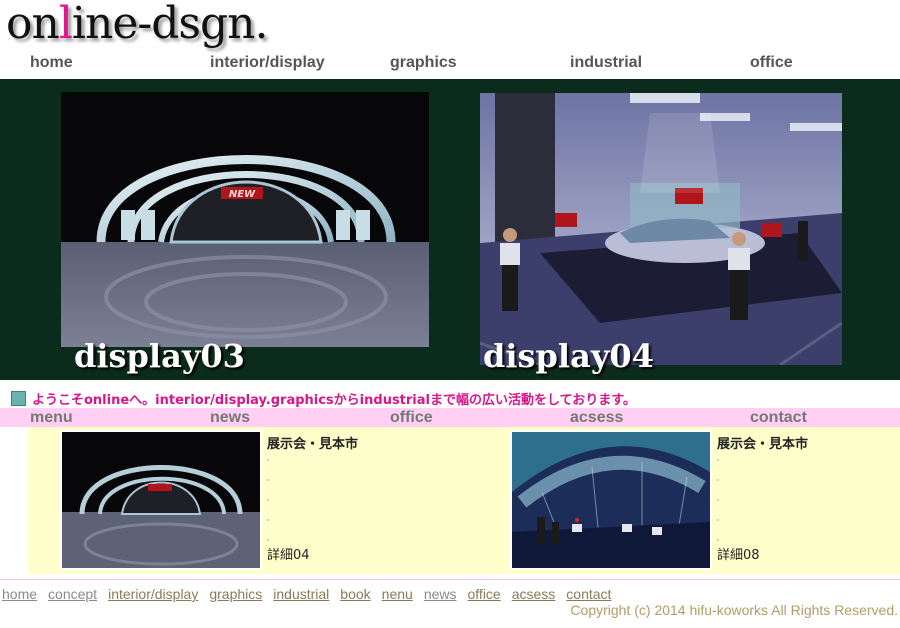 The width and height of the screenshot is (900, 628). What do you see at coordinates (288, 553) in the screenshot?
I see `card-detail-link-1: 詳細04` at bounding box center [288, 553].